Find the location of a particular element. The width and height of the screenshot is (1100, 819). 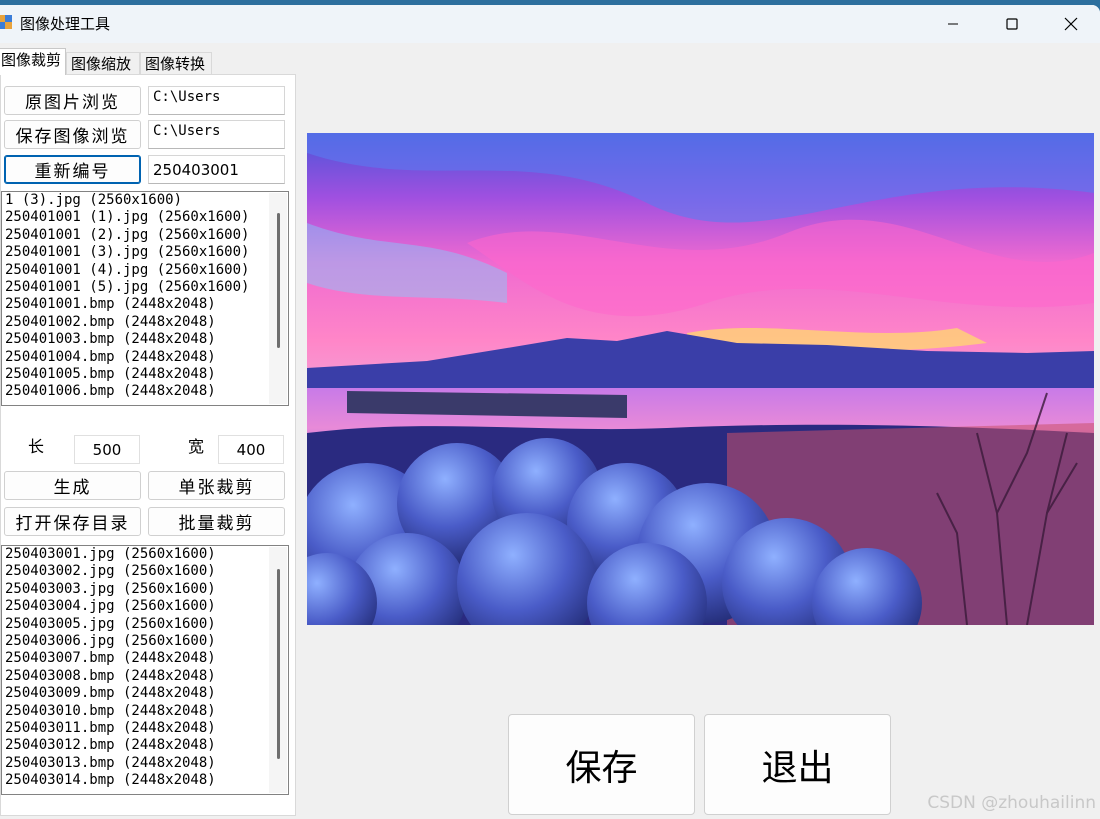

maximize-button is located at coordinates (1012, 24).